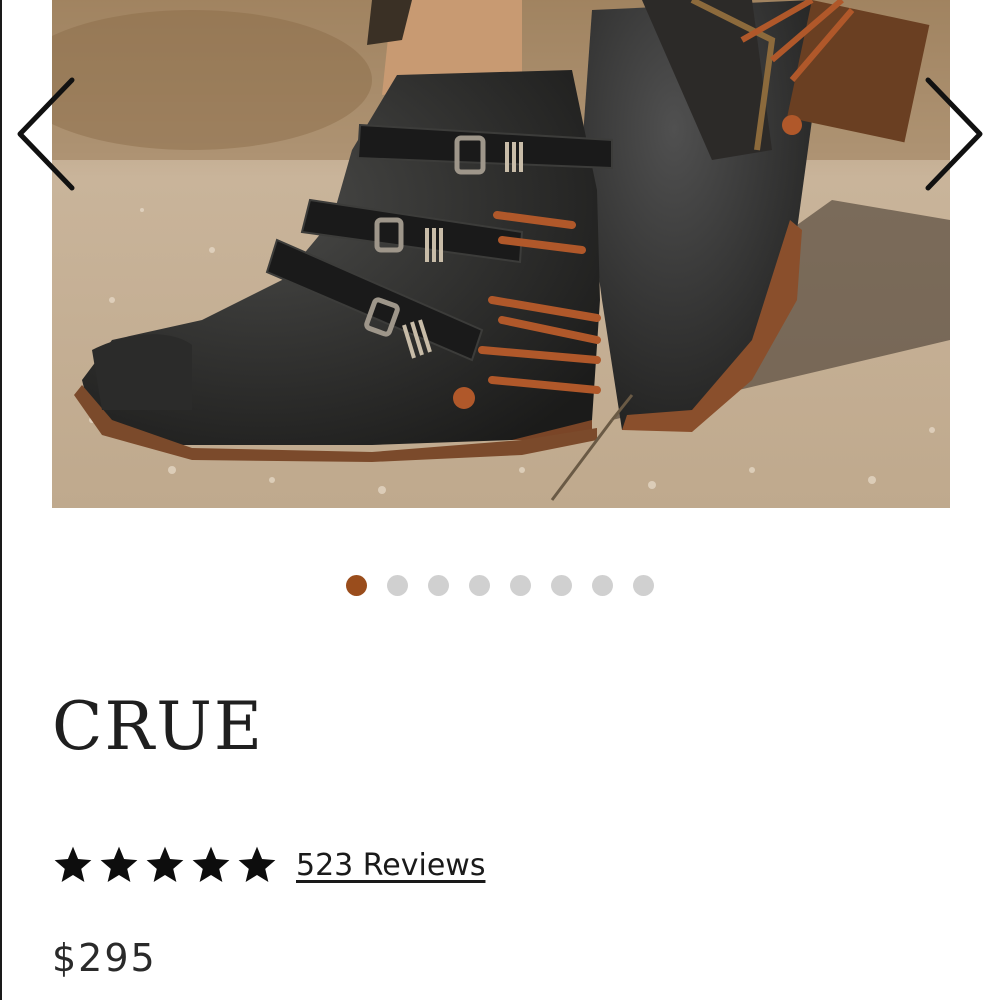 The height and width of the screenshot is (1000, 1000). I want to click on star-rating, so click(165, 865).